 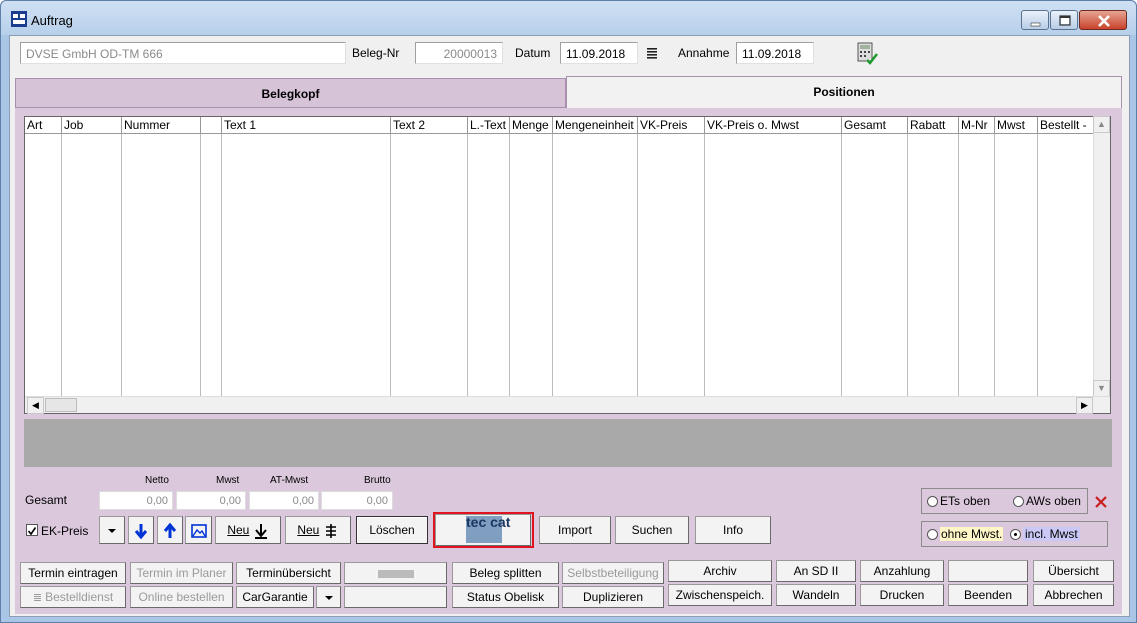 What do you see at coordinates (933, 125) in the screenshot?
I see `column-header: Rabatt` at bounding box center [933, 125].